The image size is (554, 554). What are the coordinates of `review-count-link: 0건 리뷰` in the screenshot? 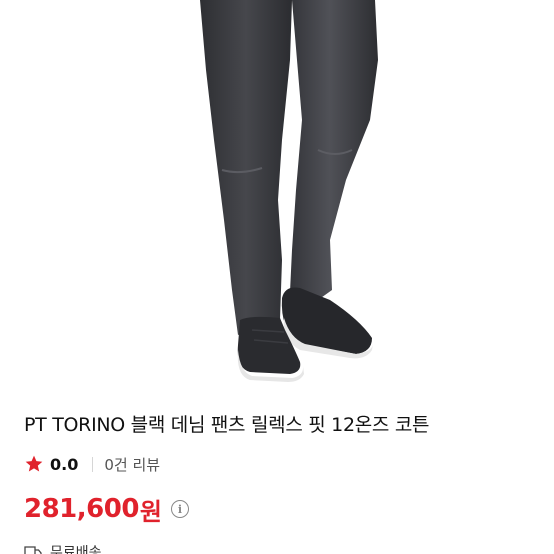 It's located at (132, 464).